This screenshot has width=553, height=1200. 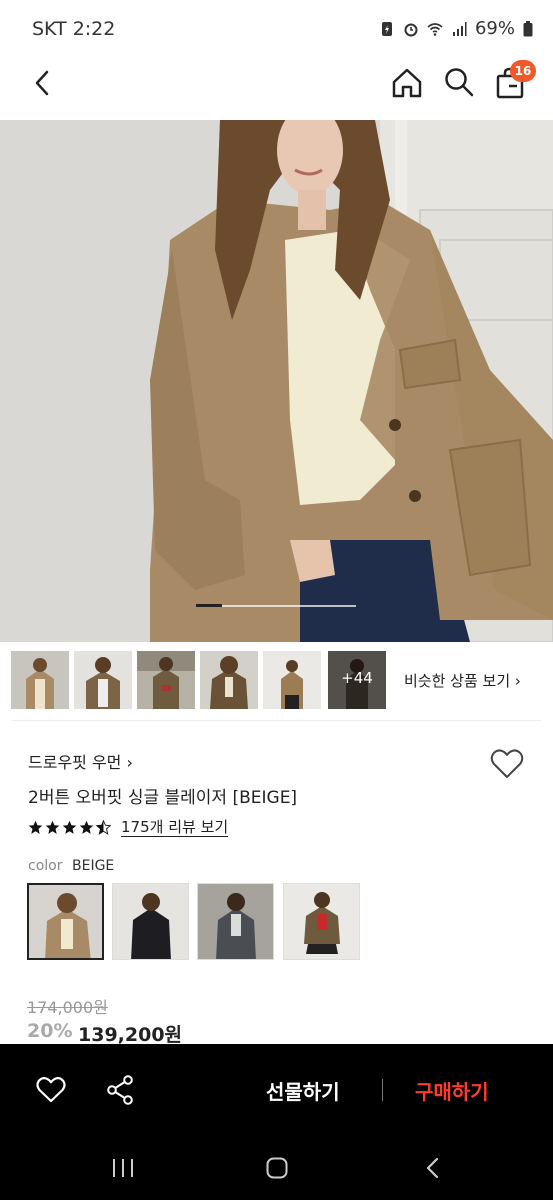 I want to click on gift-button: 선물하기, so click(x=303, y=1090).